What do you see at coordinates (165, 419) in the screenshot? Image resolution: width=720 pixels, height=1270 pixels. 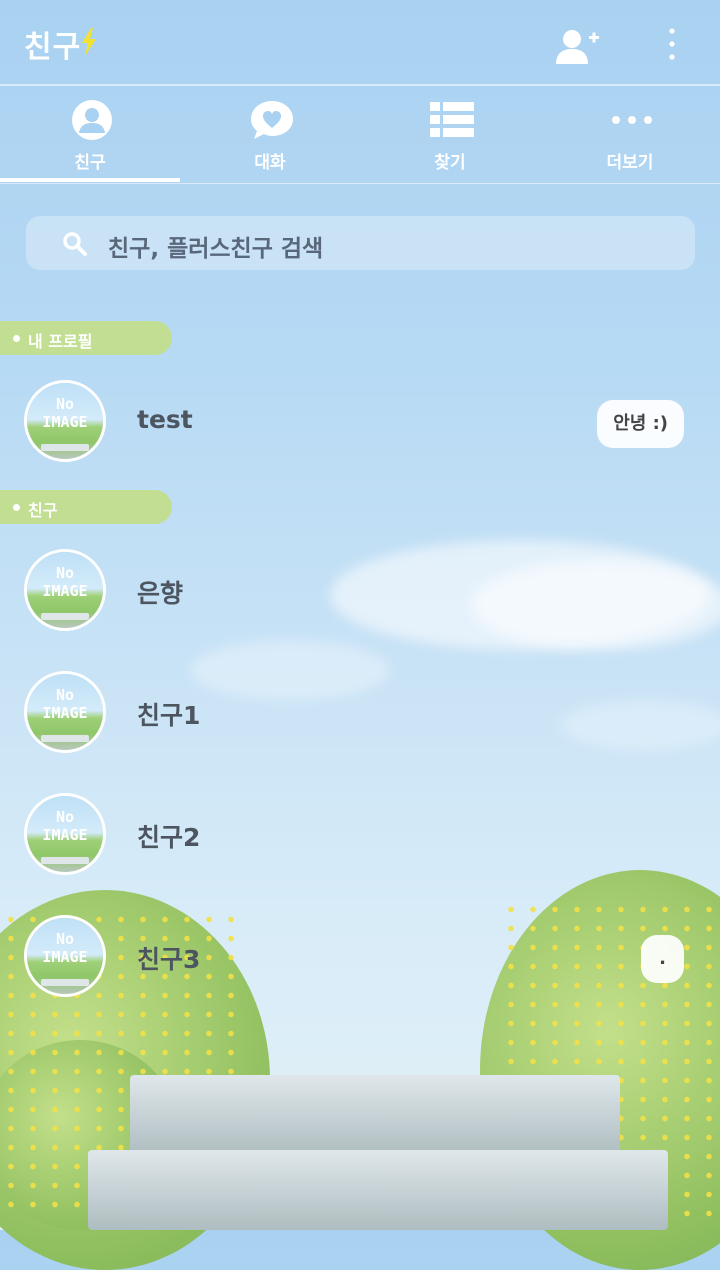 I see `profile-name: test` at bounding box center [165, 419].